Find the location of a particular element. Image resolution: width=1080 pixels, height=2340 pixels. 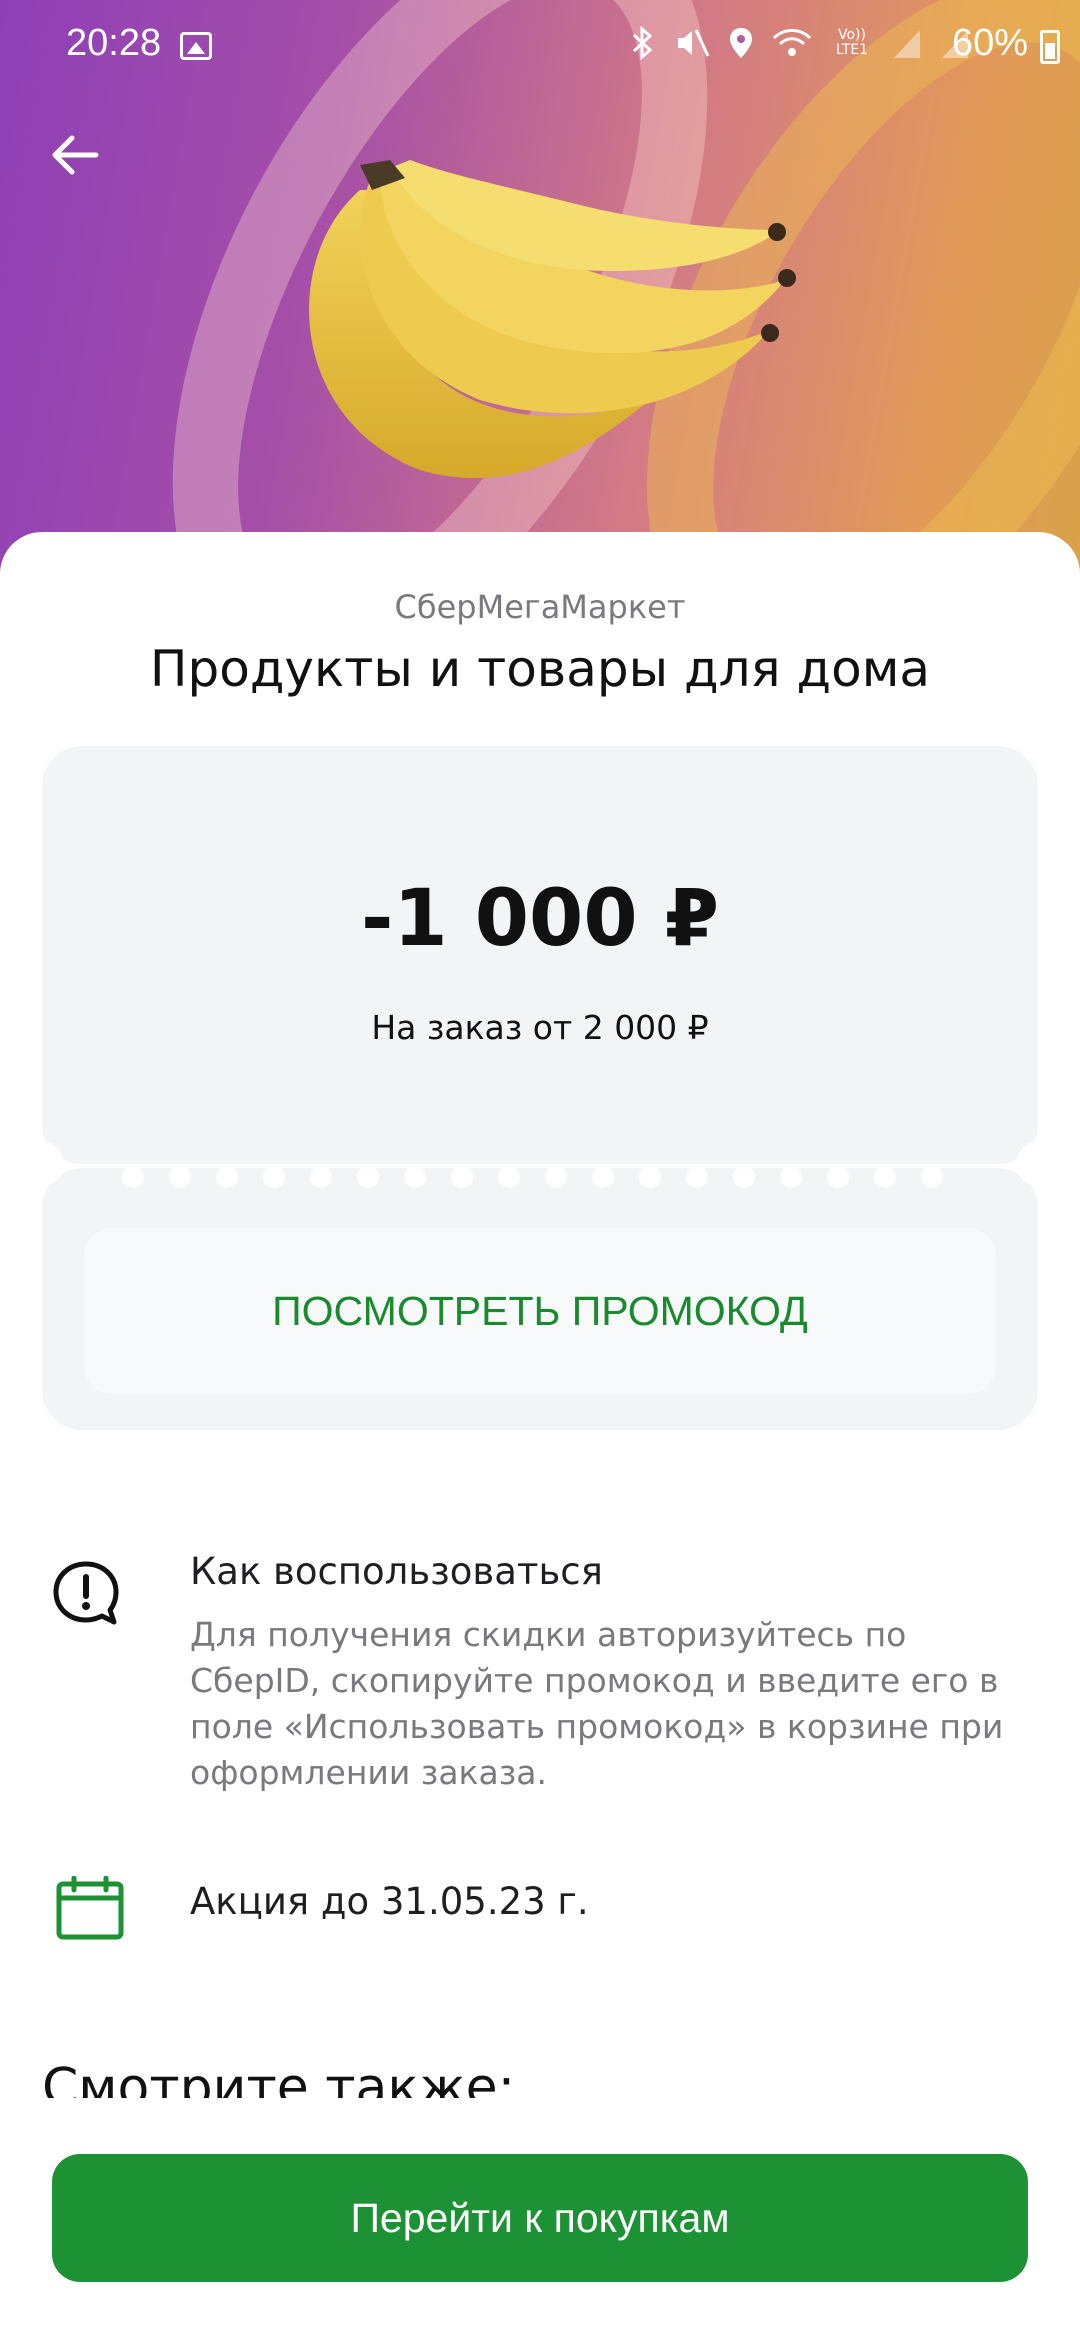

wifi-icon is located at coordinates (792, 42).